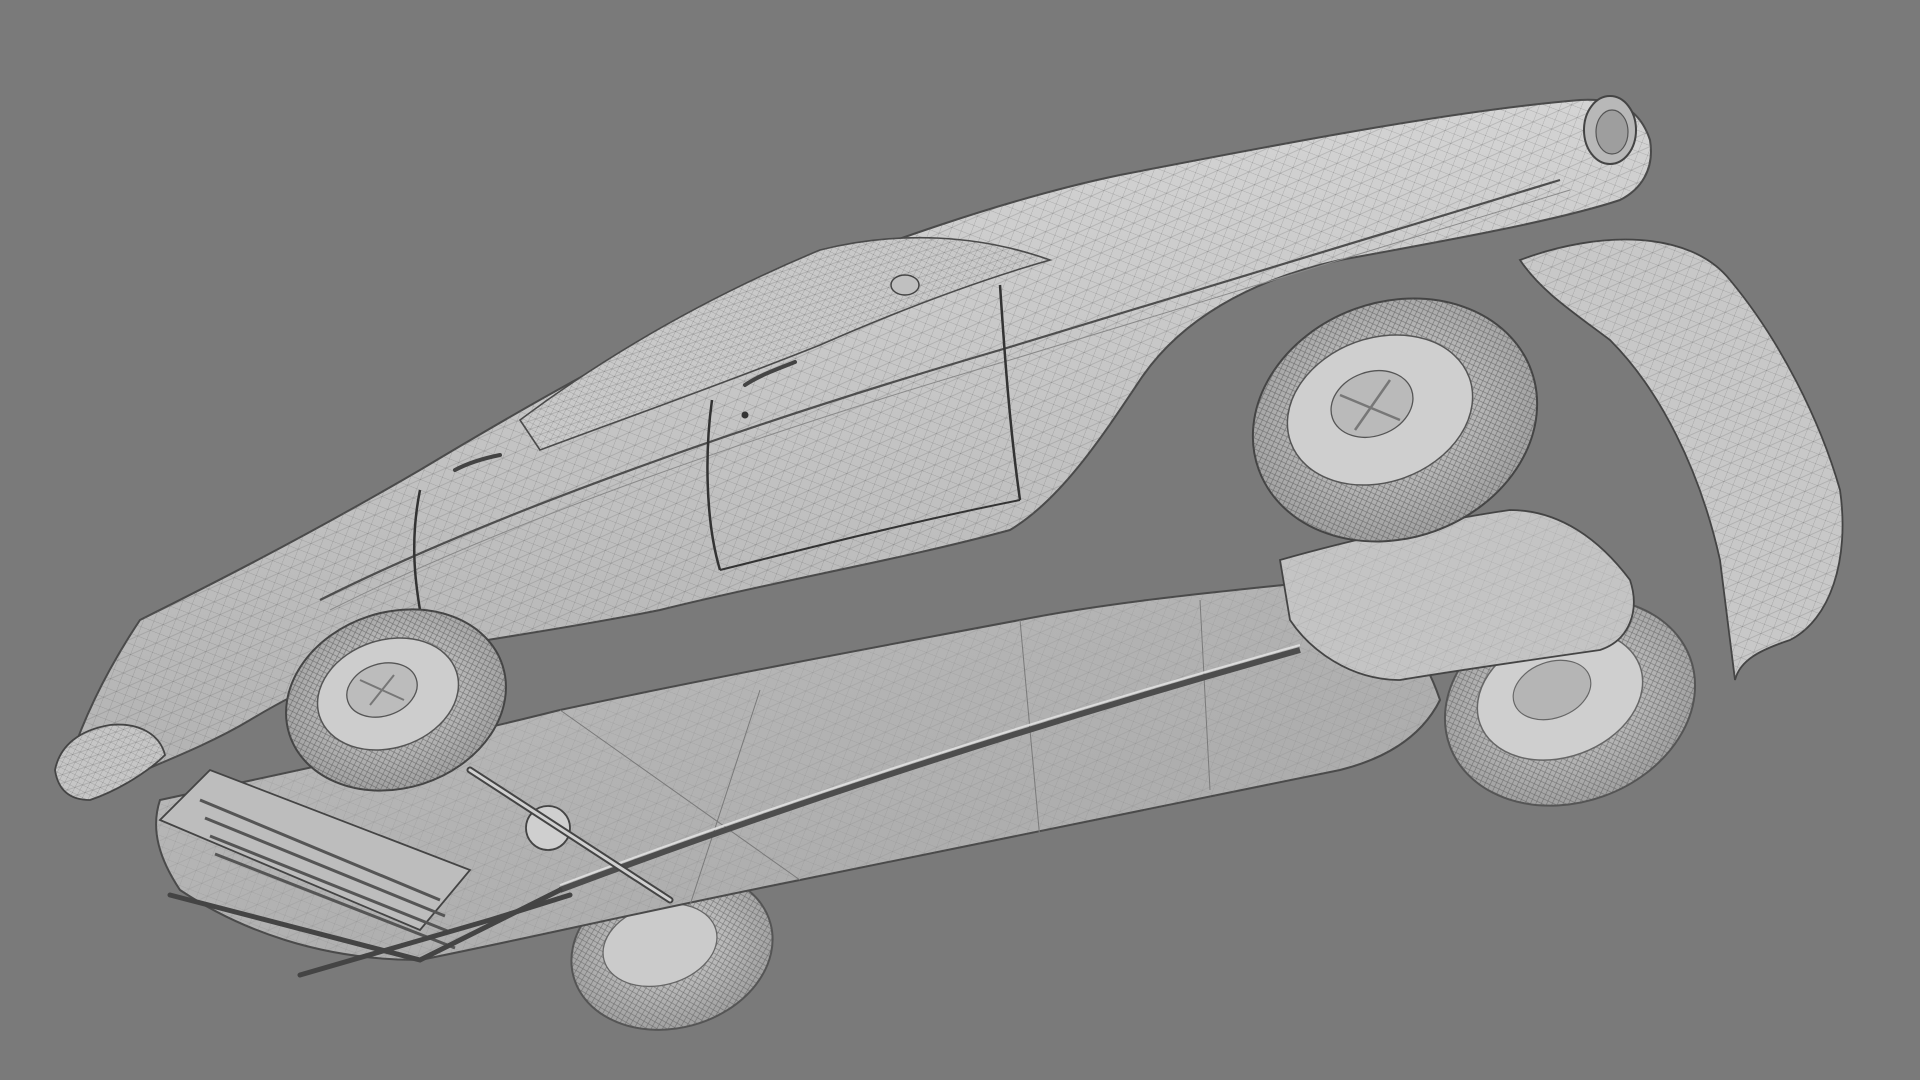  What do you see at coordinates (1610, 130) in the screenshot?
I see `tail-light` at bounding box center [1610, 130].